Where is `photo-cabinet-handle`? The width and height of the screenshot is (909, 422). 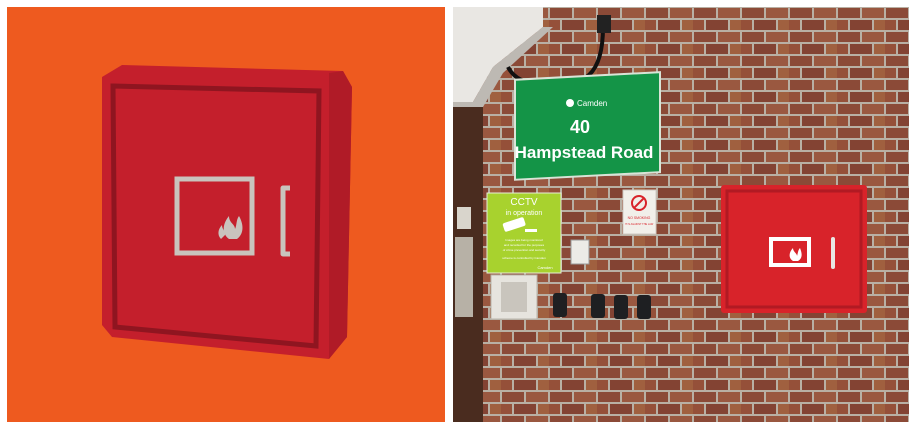
photo-cabinet-handle is located at coordinates (833, 253).